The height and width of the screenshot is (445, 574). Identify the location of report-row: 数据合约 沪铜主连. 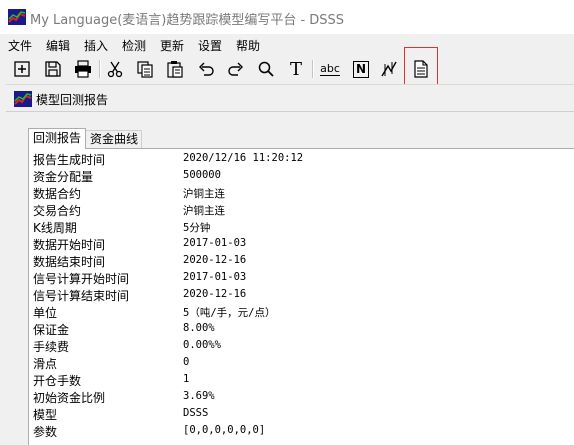
(303, 193).